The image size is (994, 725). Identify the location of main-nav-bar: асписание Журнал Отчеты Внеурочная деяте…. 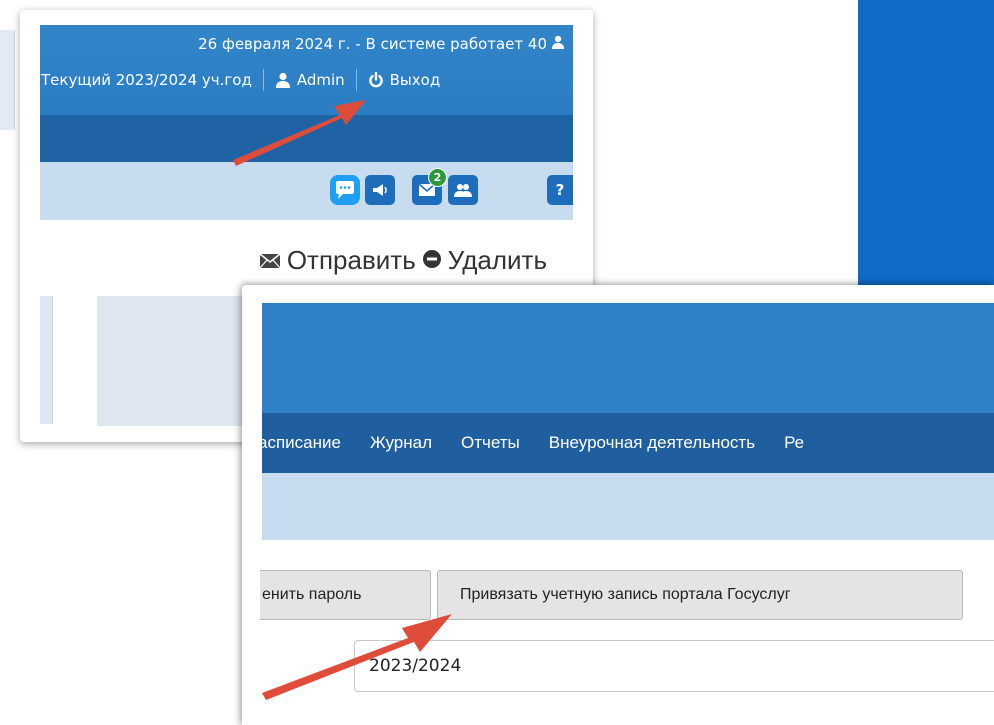
(628, 443).